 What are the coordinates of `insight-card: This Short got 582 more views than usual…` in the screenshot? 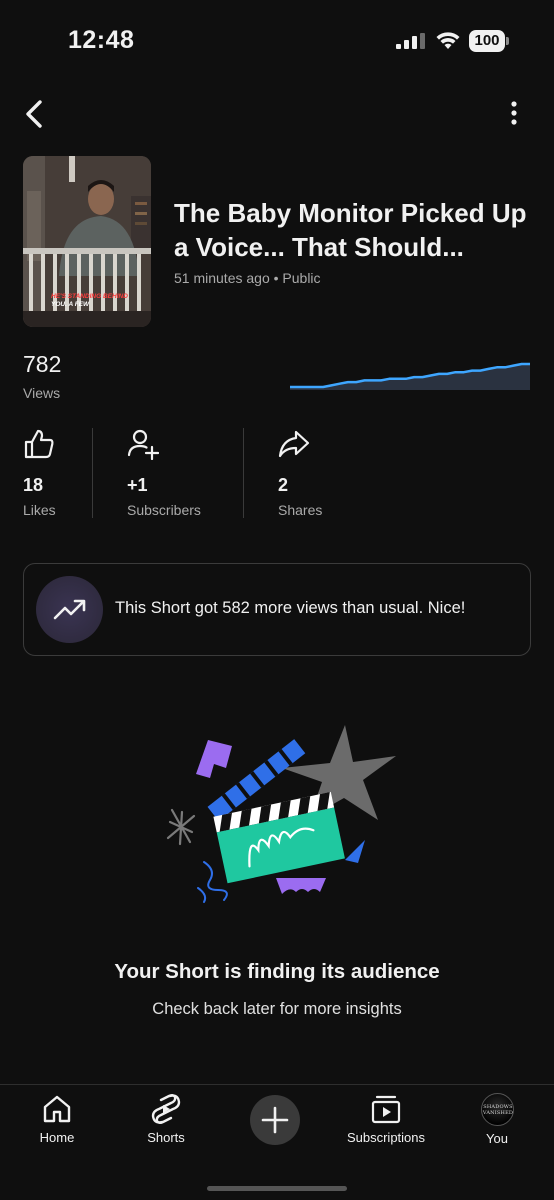 It's located at (277, 609).